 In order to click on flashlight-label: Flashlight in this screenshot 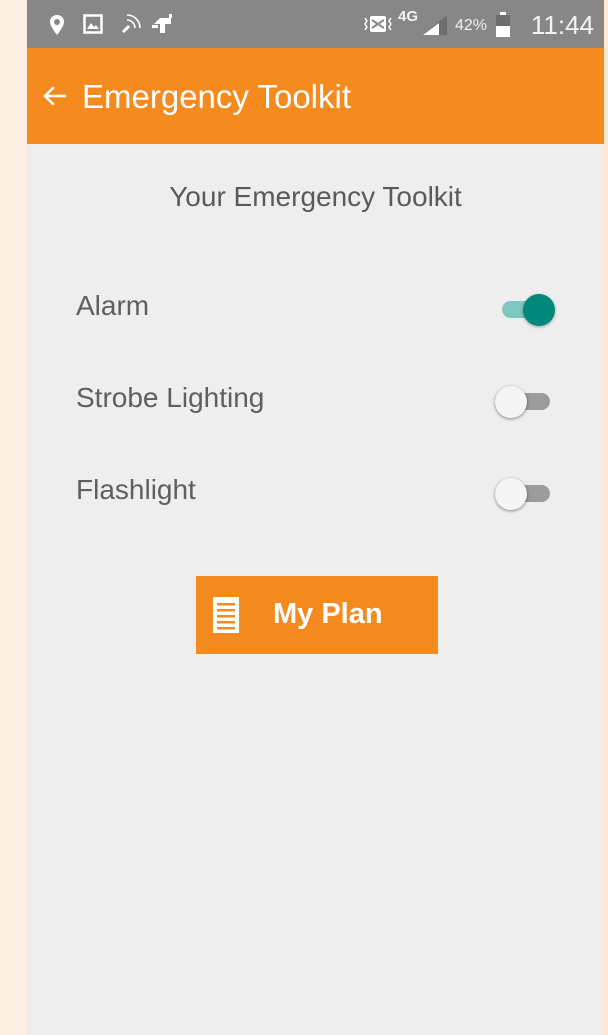, I will do `click(136, 489)`.